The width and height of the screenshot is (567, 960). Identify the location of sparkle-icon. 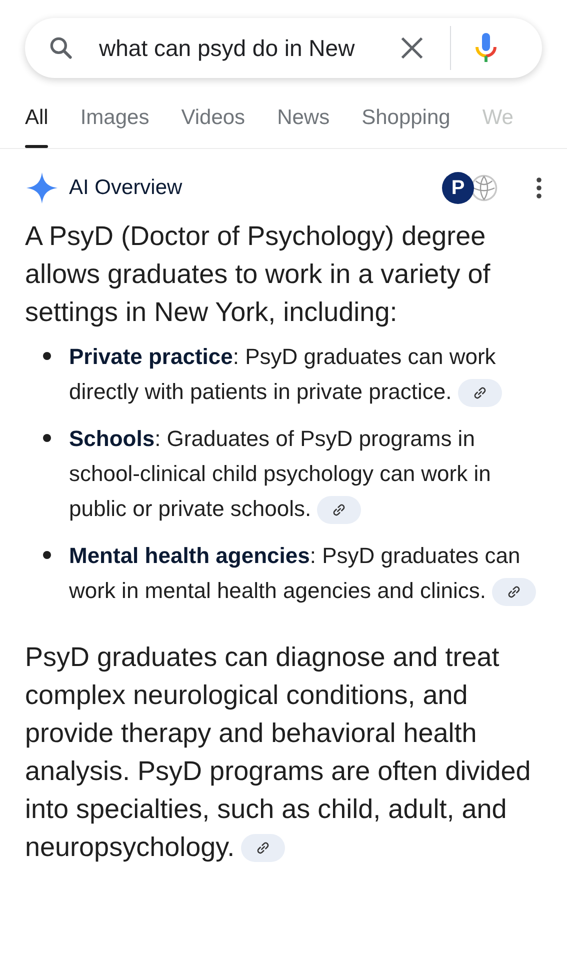
(42, 187).